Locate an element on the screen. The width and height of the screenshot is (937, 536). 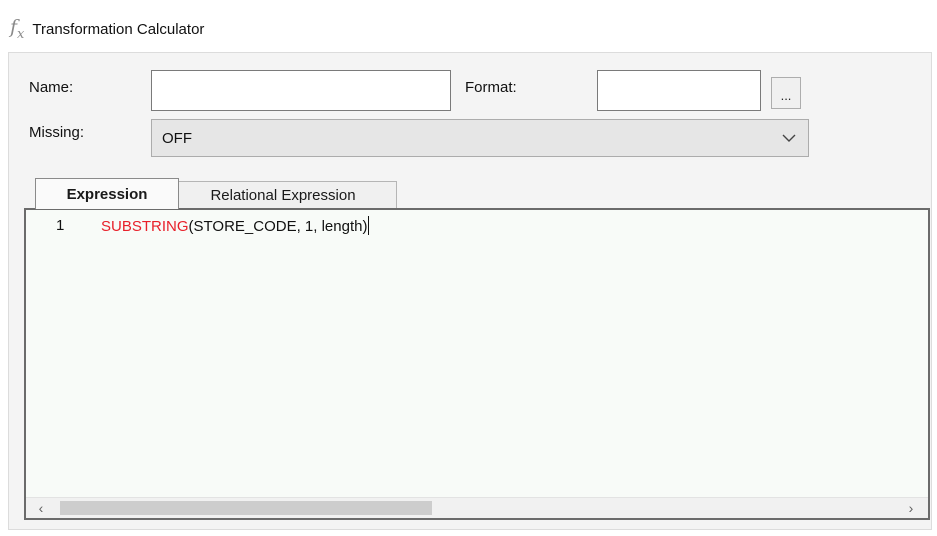
line-number: 1 is located at coordinates (60, 225).